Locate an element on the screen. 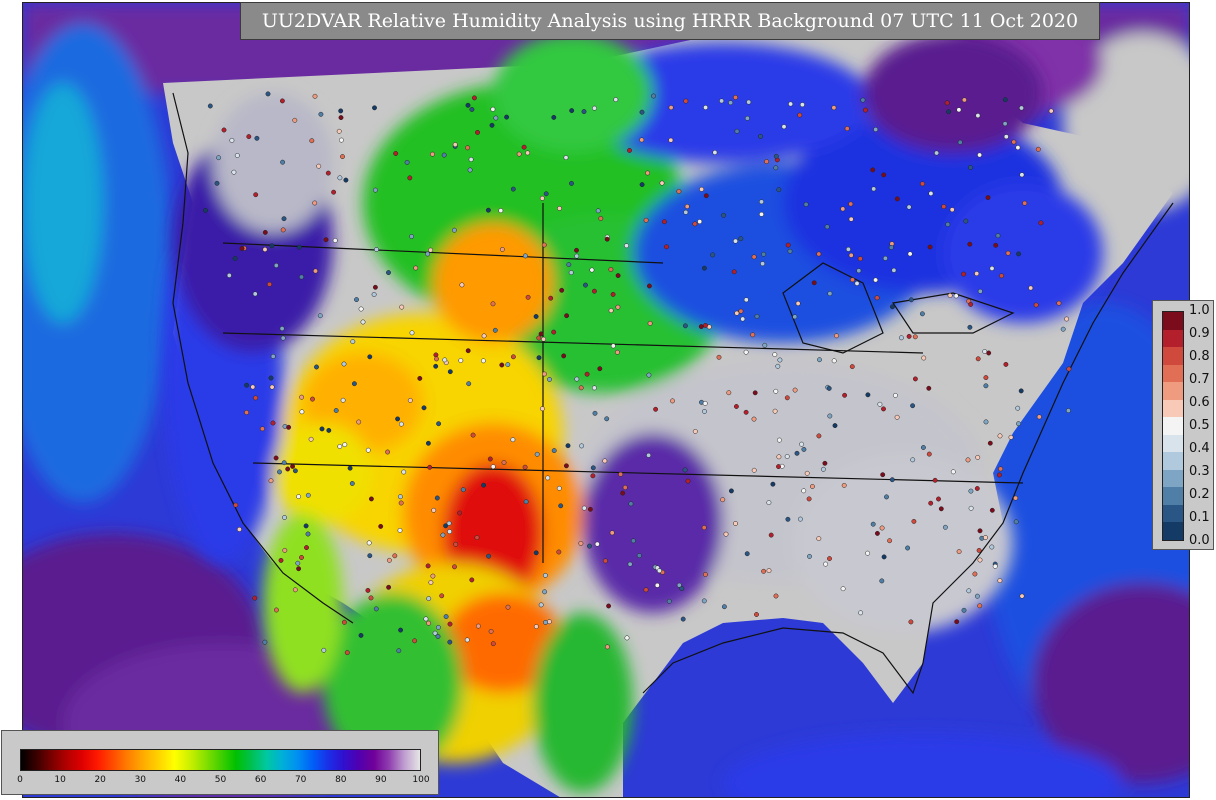 This screenshot has height=800, width=1216. humidity-colorbar-tick: 70 is located at coordinates (300, 780).